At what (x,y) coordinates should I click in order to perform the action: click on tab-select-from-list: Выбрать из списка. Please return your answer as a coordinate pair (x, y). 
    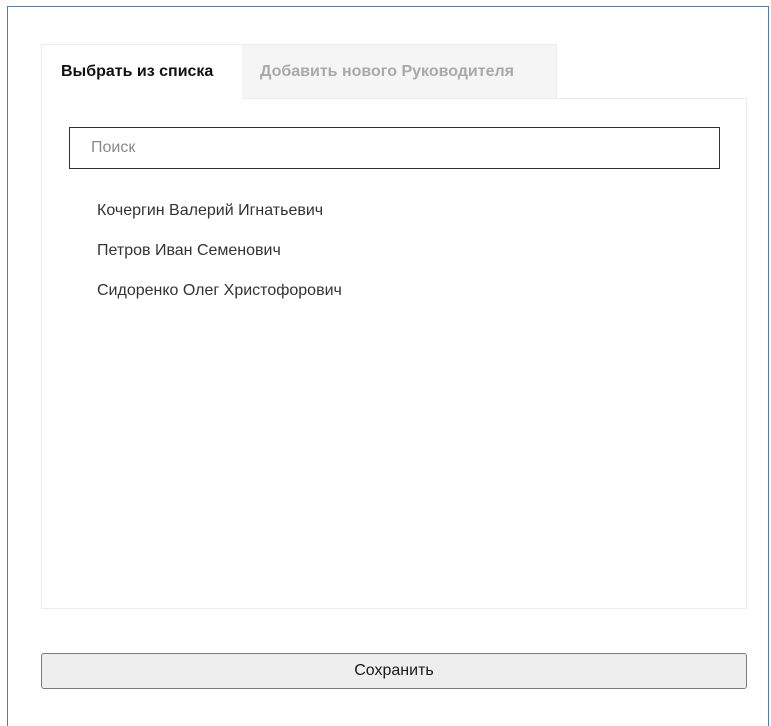
    Looking at the image, I should click on (141, 71).